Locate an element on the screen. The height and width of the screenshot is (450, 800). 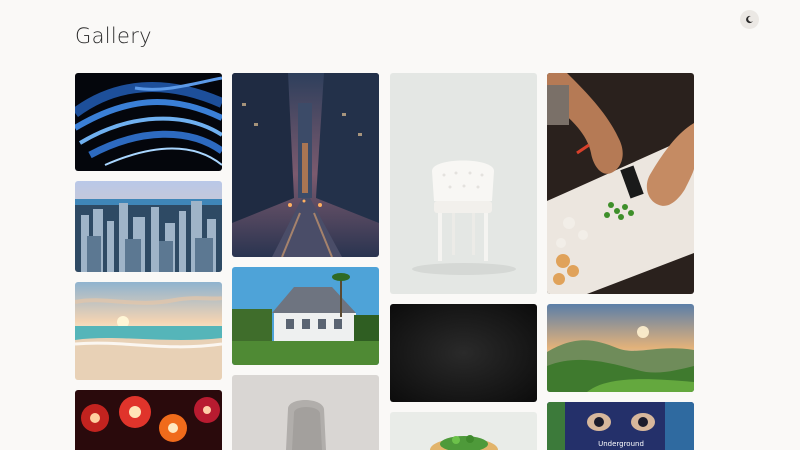
photo-chef-chopping is located at coordinates (620, 183).